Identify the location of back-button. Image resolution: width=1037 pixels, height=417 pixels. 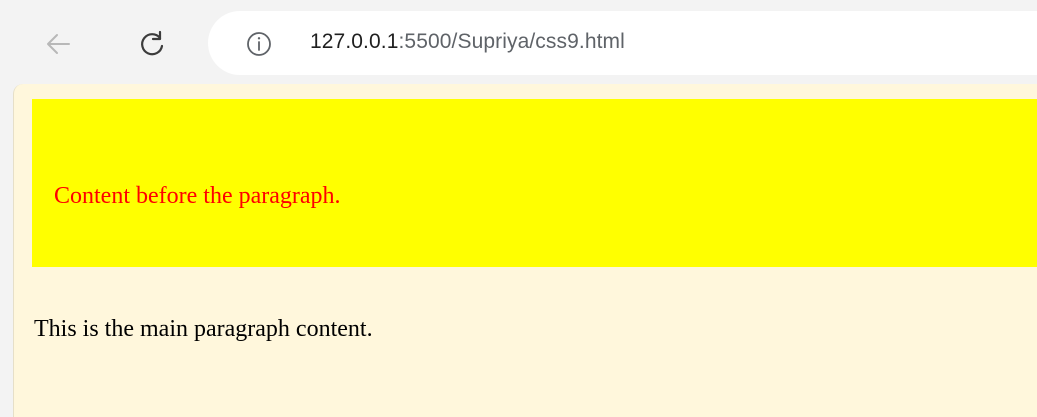
(58, 44).